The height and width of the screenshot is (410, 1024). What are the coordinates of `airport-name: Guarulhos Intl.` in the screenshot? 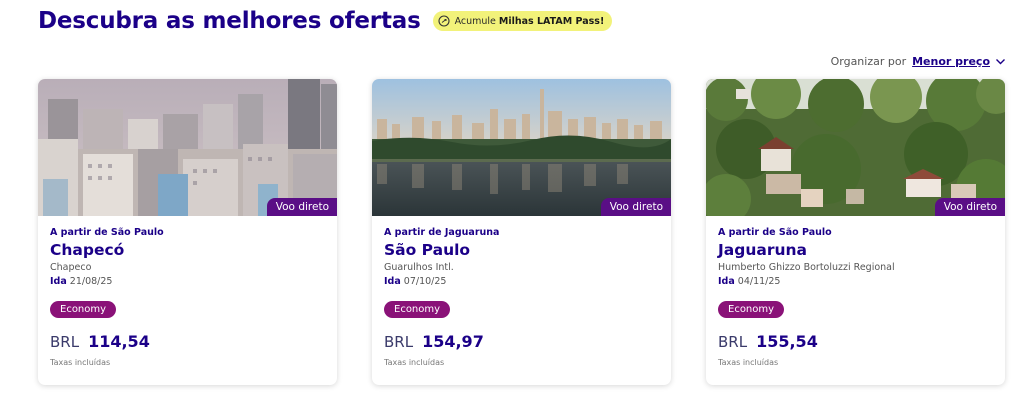 It's located at (419, 267).